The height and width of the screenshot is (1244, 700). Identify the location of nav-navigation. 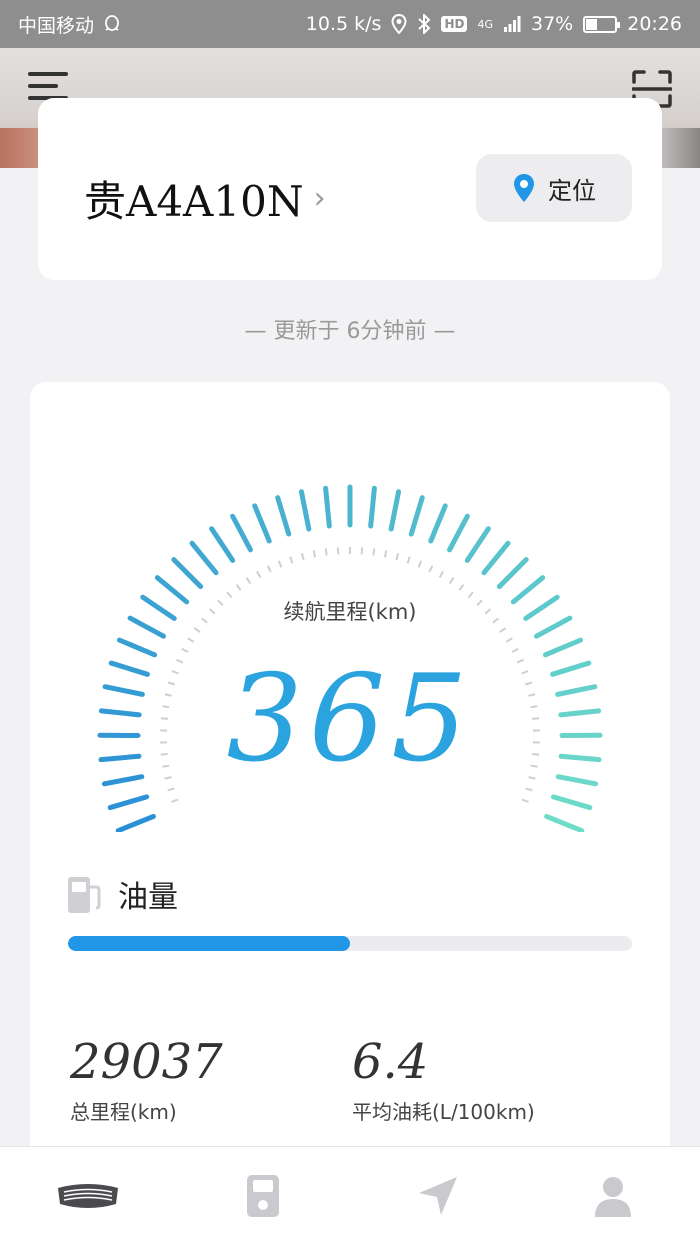
(438, 1196).